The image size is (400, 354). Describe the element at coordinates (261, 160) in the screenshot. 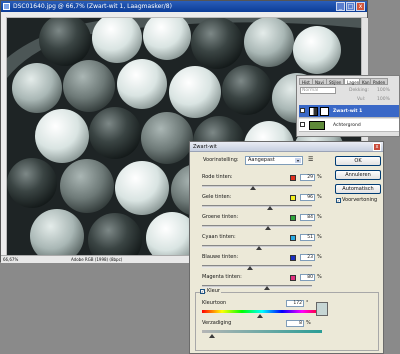

I see `preset-value: Aangepast` at that location.